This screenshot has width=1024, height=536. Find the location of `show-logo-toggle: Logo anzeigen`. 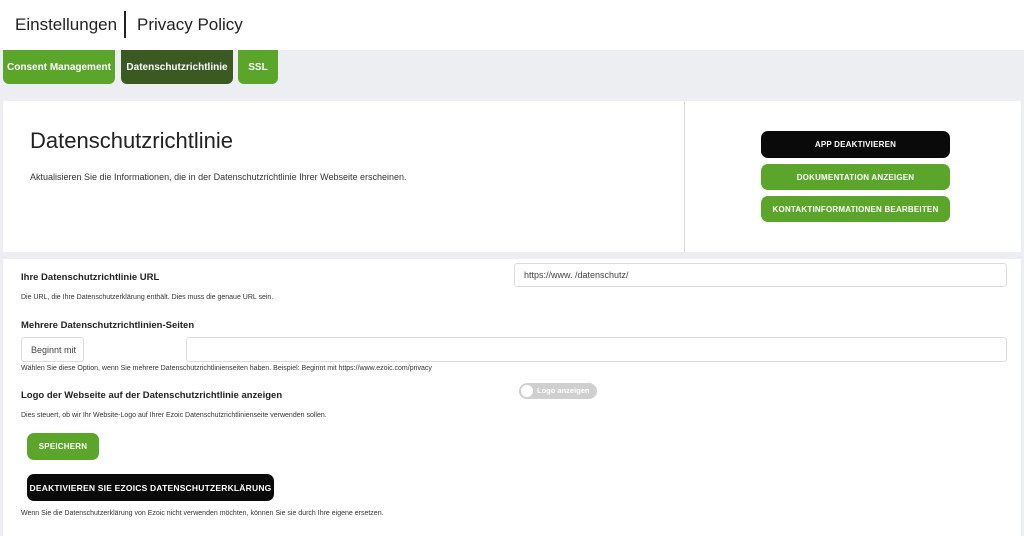

show-logo-toggle: Logo anzeigen is located at coordinates (558, 391).